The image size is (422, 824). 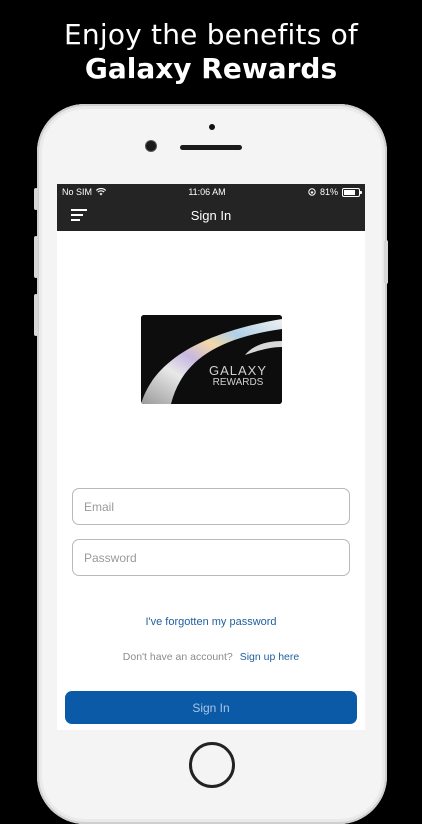 I want to click on password-field: Password, so click(x=211, y=557).